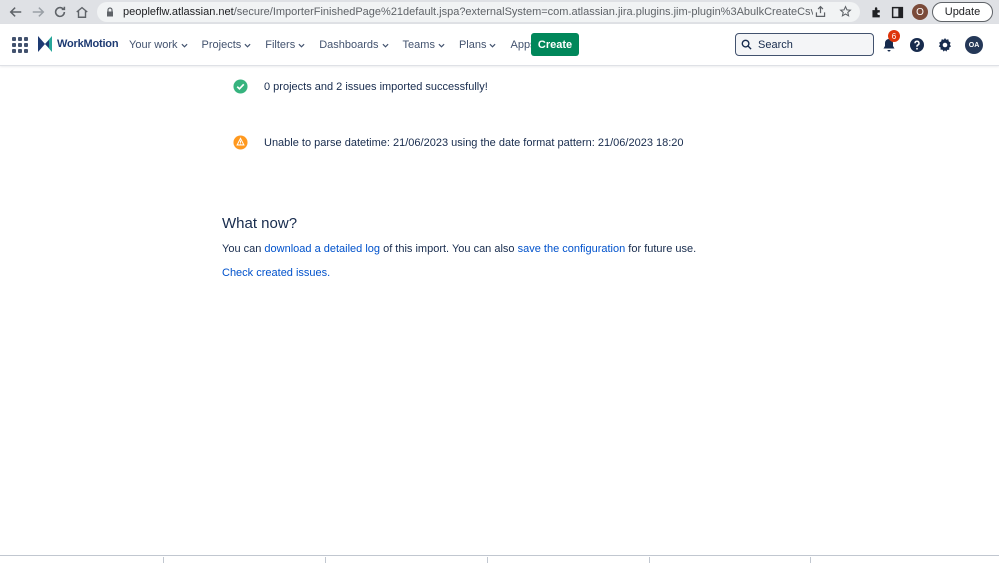 The image size is (999, 563). Describe the element at coordinates (820, 11) in the screenshot. I see `share-icon` at that location.